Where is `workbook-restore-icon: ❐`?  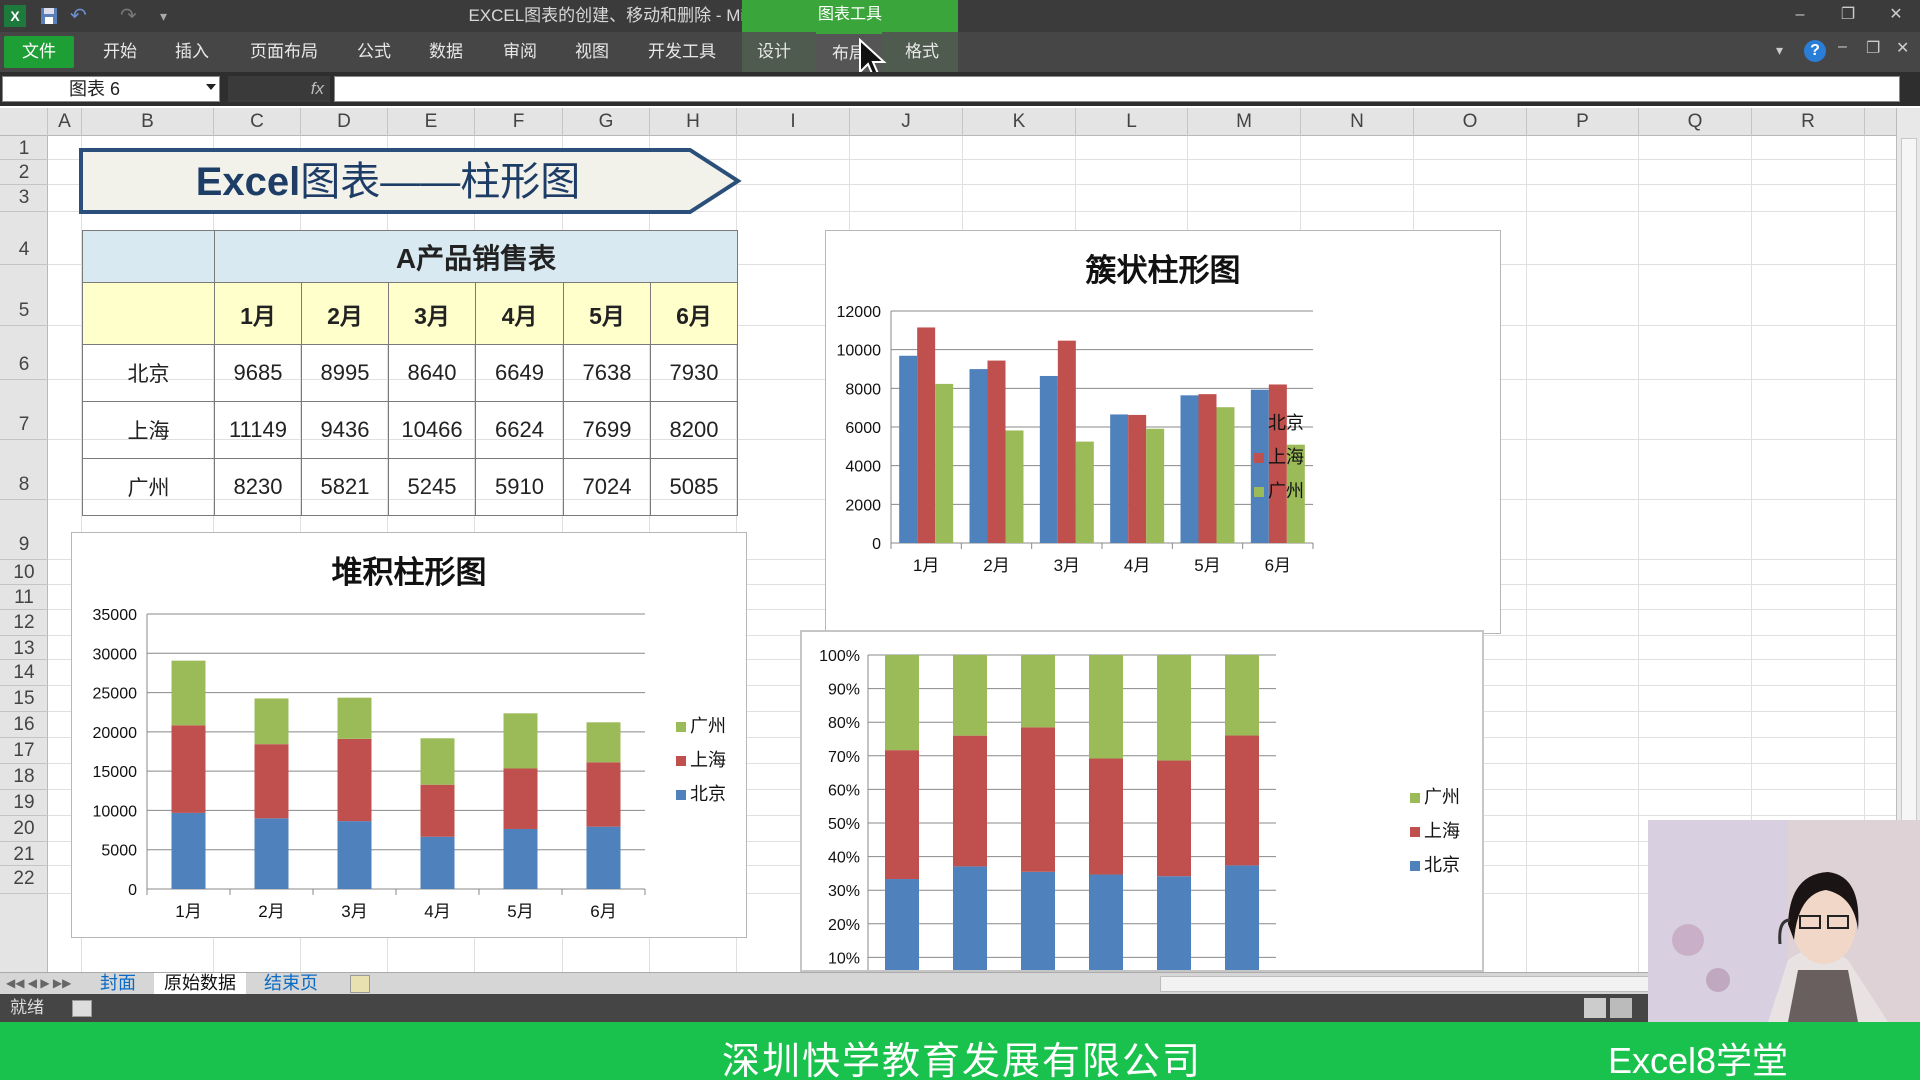 workbook-restore-icon: ❐ is located at coordinates (1873, 48).